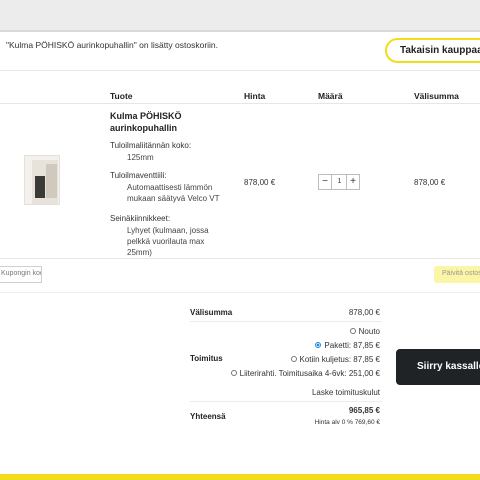  Describe the element at coordinates (330, 96) in the screenshot. I see `header-quantity: Määrä` at that location.